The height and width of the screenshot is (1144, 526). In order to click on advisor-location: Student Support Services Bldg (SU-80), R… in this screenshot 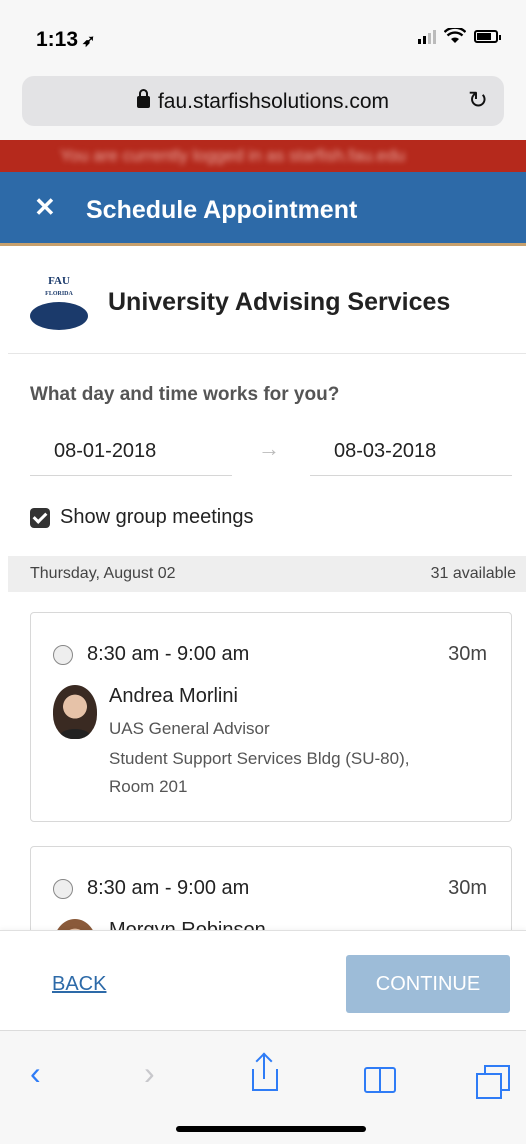, I will do `click(259, 772)`.